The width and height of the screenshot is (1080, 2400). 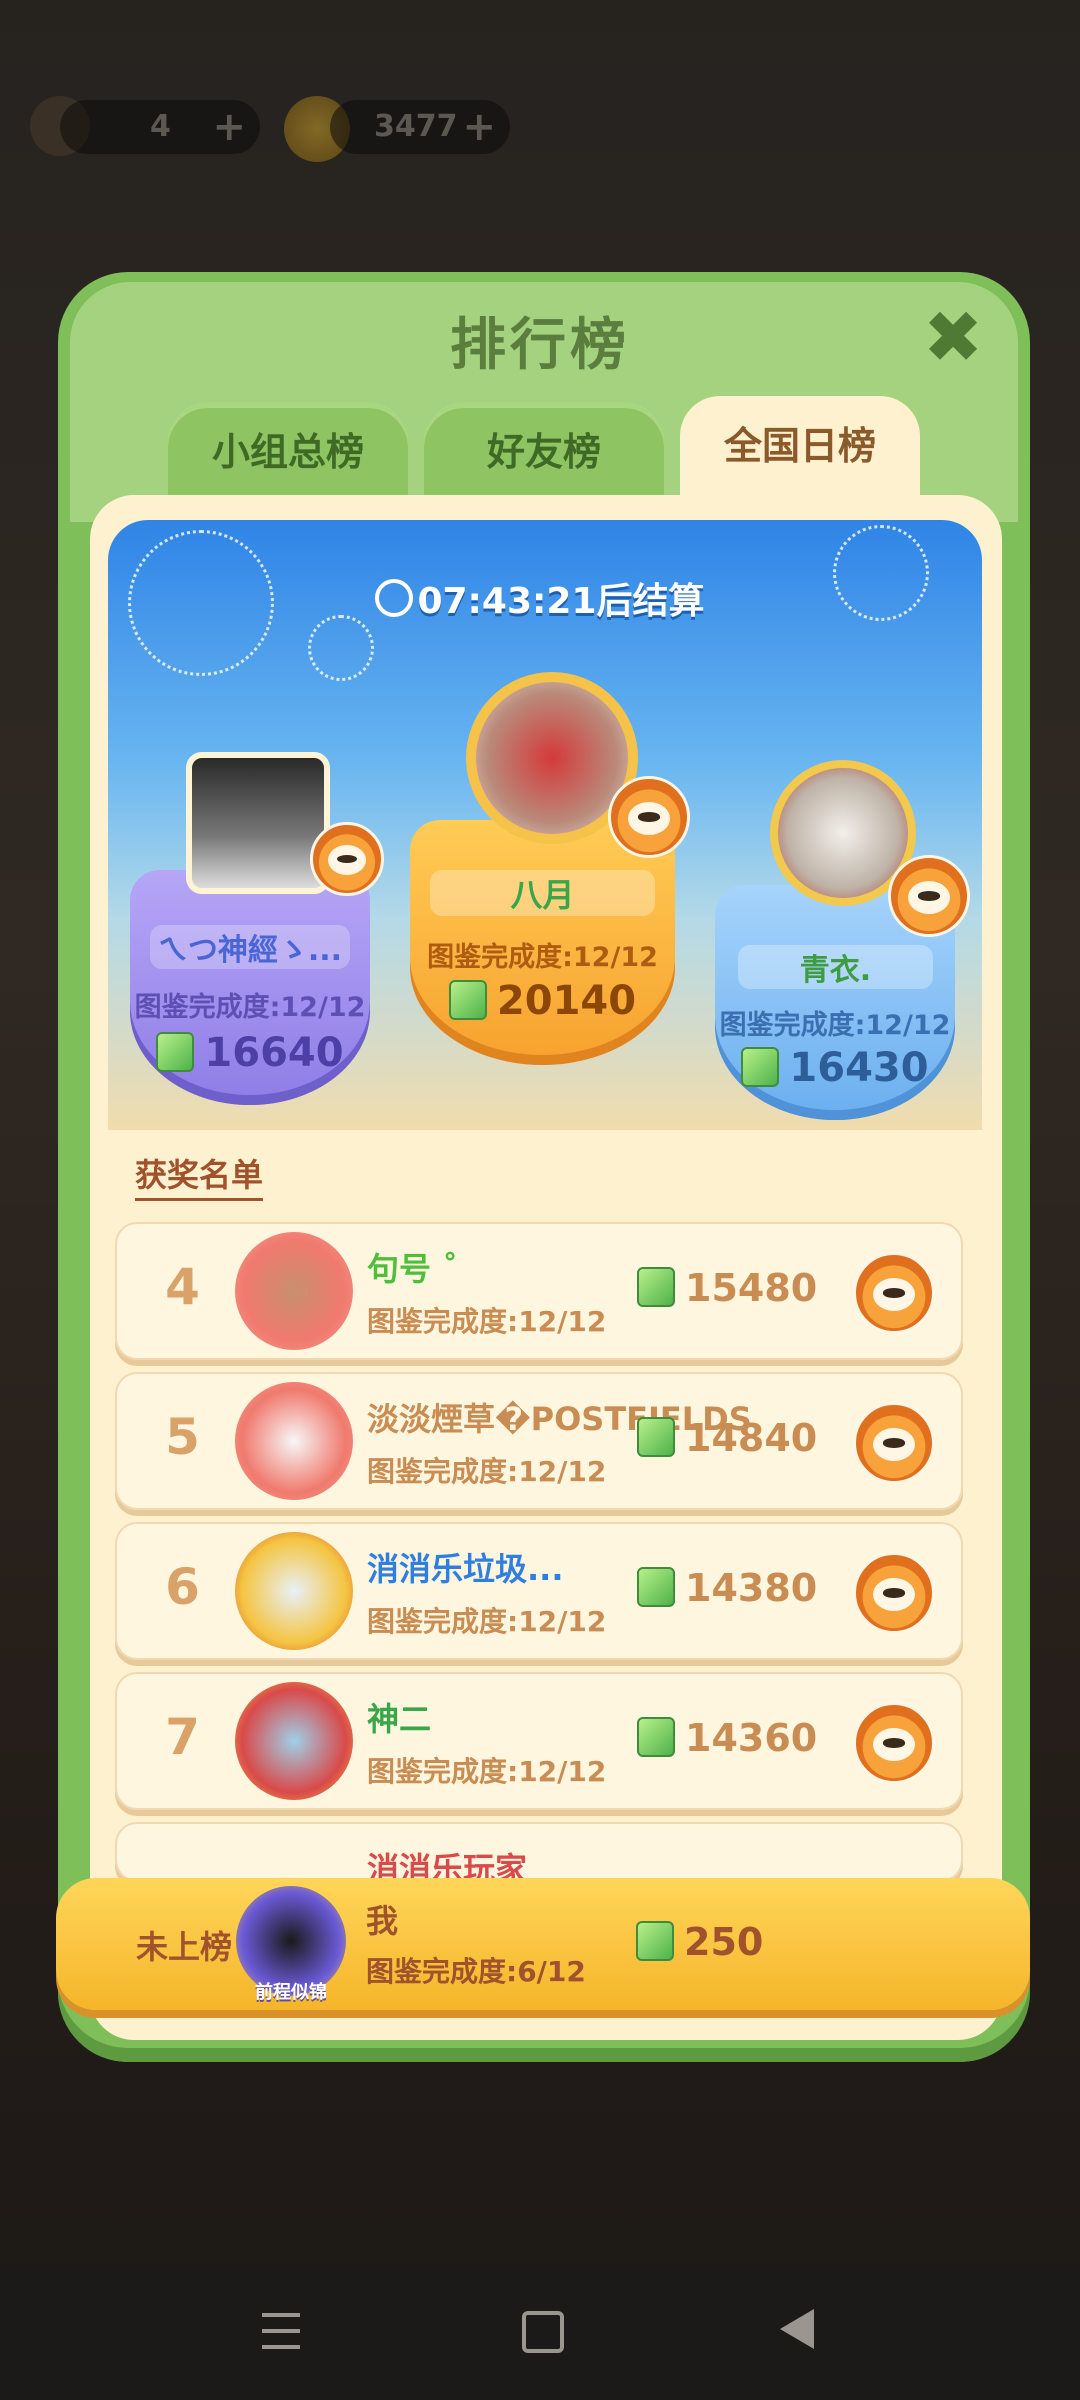 What do you see at coordinates (727, 1438) in the screenshot?
I see `player-score: 14840` at bounding box center [727, 1438].